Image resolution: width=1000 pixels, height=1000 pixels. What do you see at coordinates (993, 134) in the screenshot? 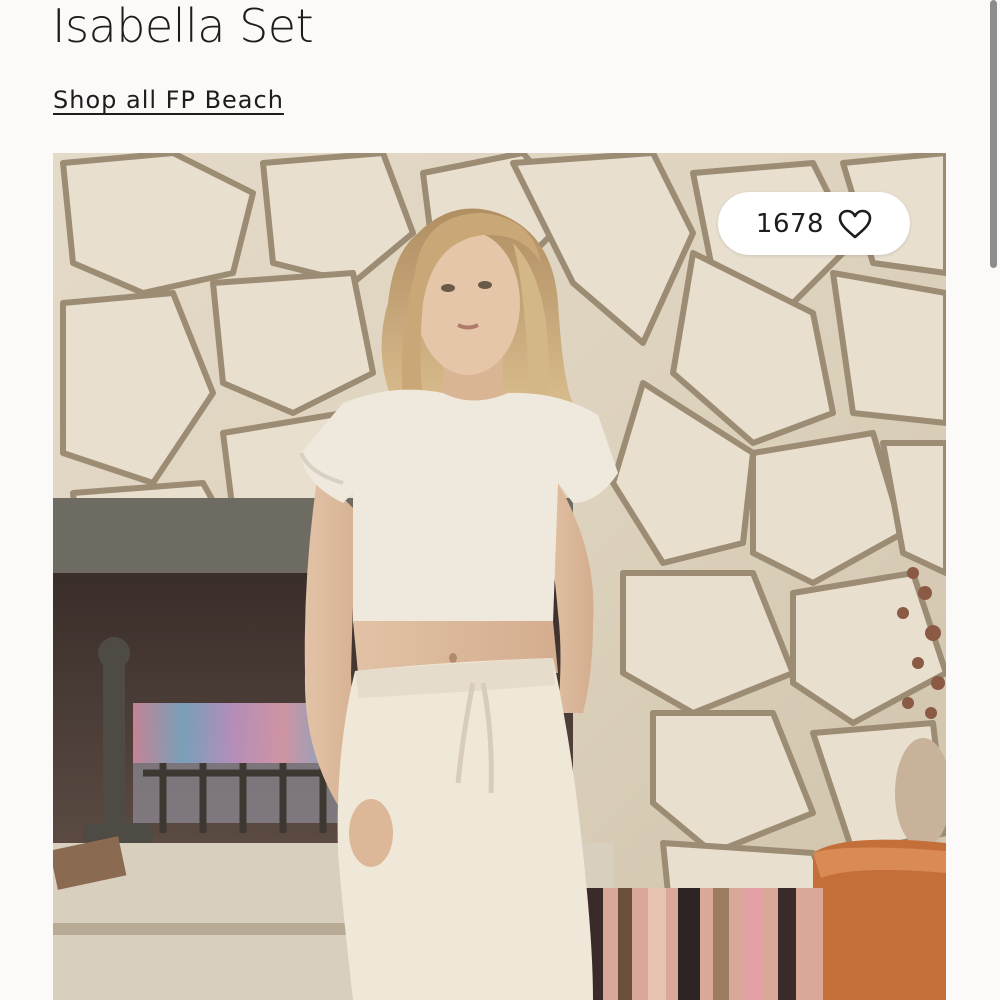
I see `scrollbar-thumb` at bounding box center [993, 134].